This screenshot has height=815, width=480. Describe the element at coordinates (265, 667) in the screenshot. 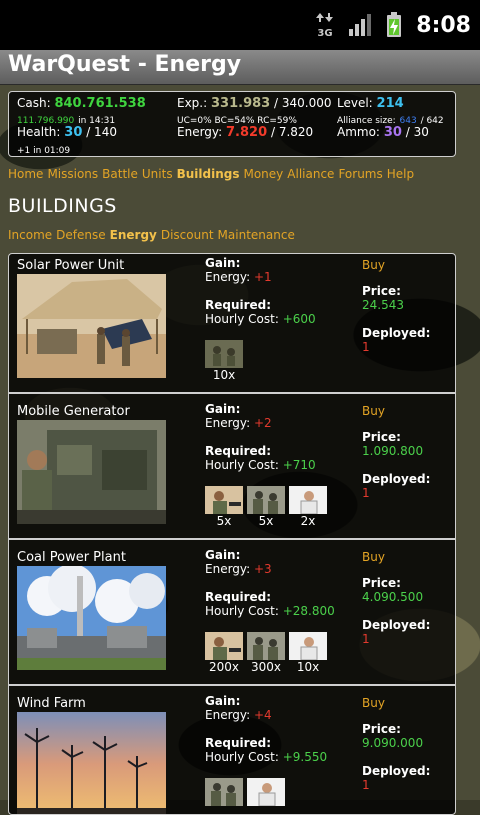

I see `unit-count: 300x` at that location.